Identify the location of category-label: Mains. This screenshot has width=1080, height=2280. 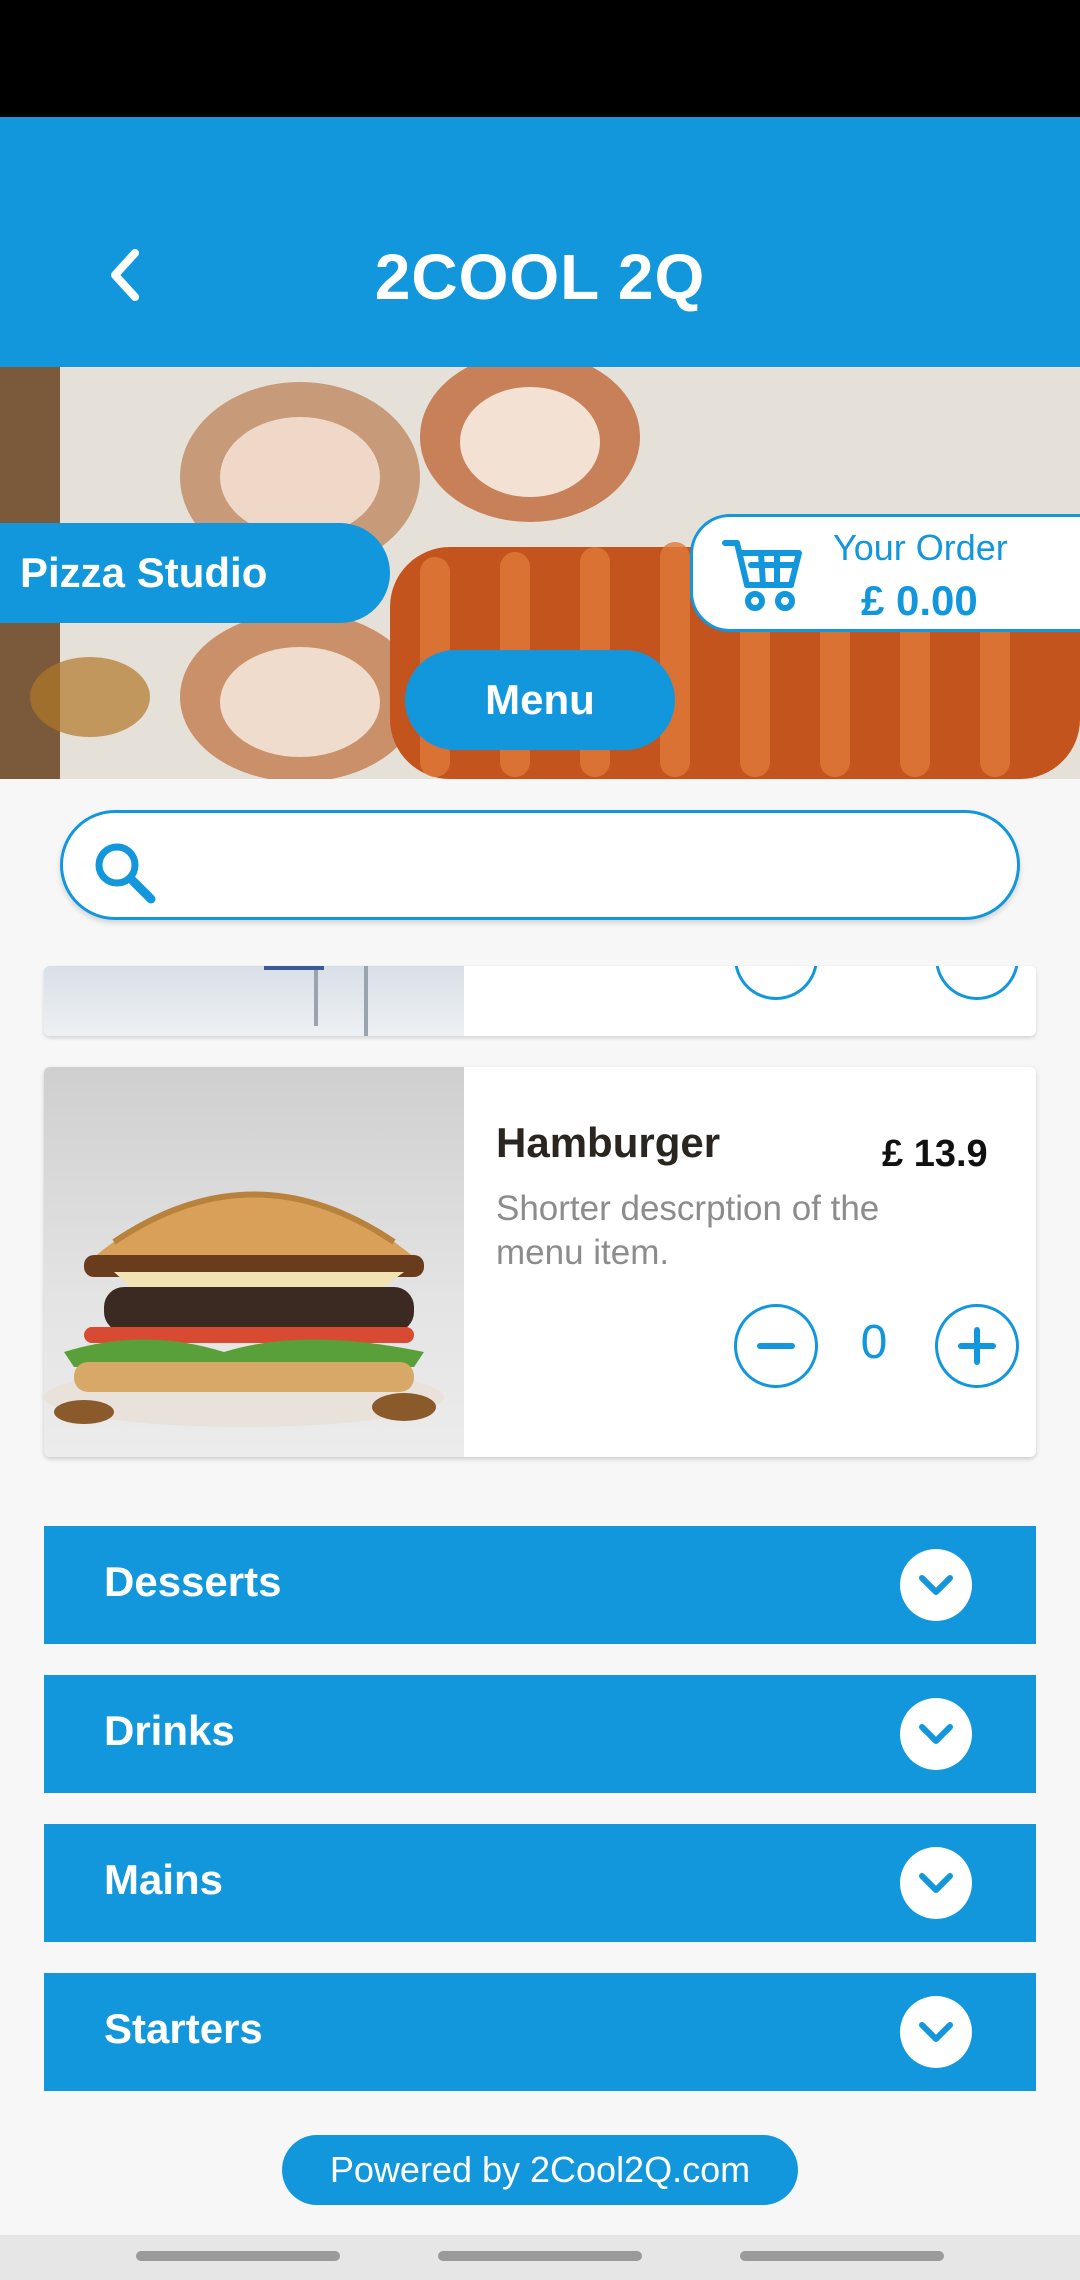
(164, 1879).